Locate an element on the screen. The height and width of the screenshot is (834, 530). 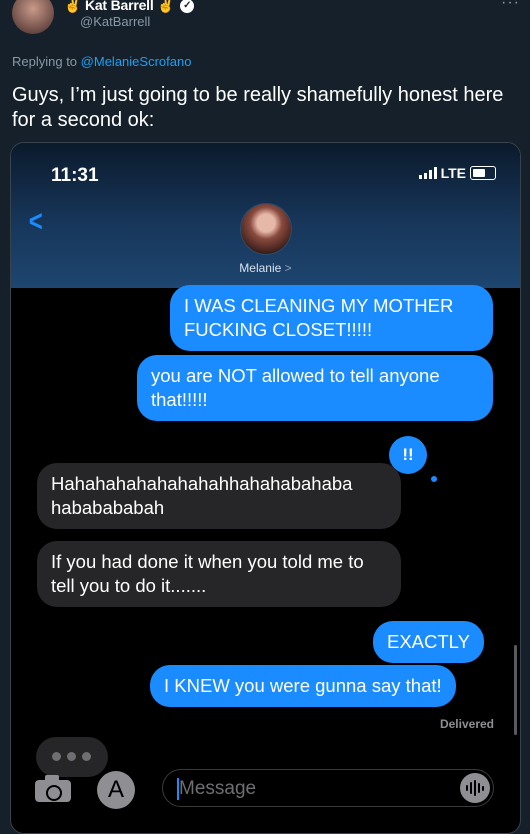
message-bubble-outgoing: EXACTLY is located at coordinates (428, 642).